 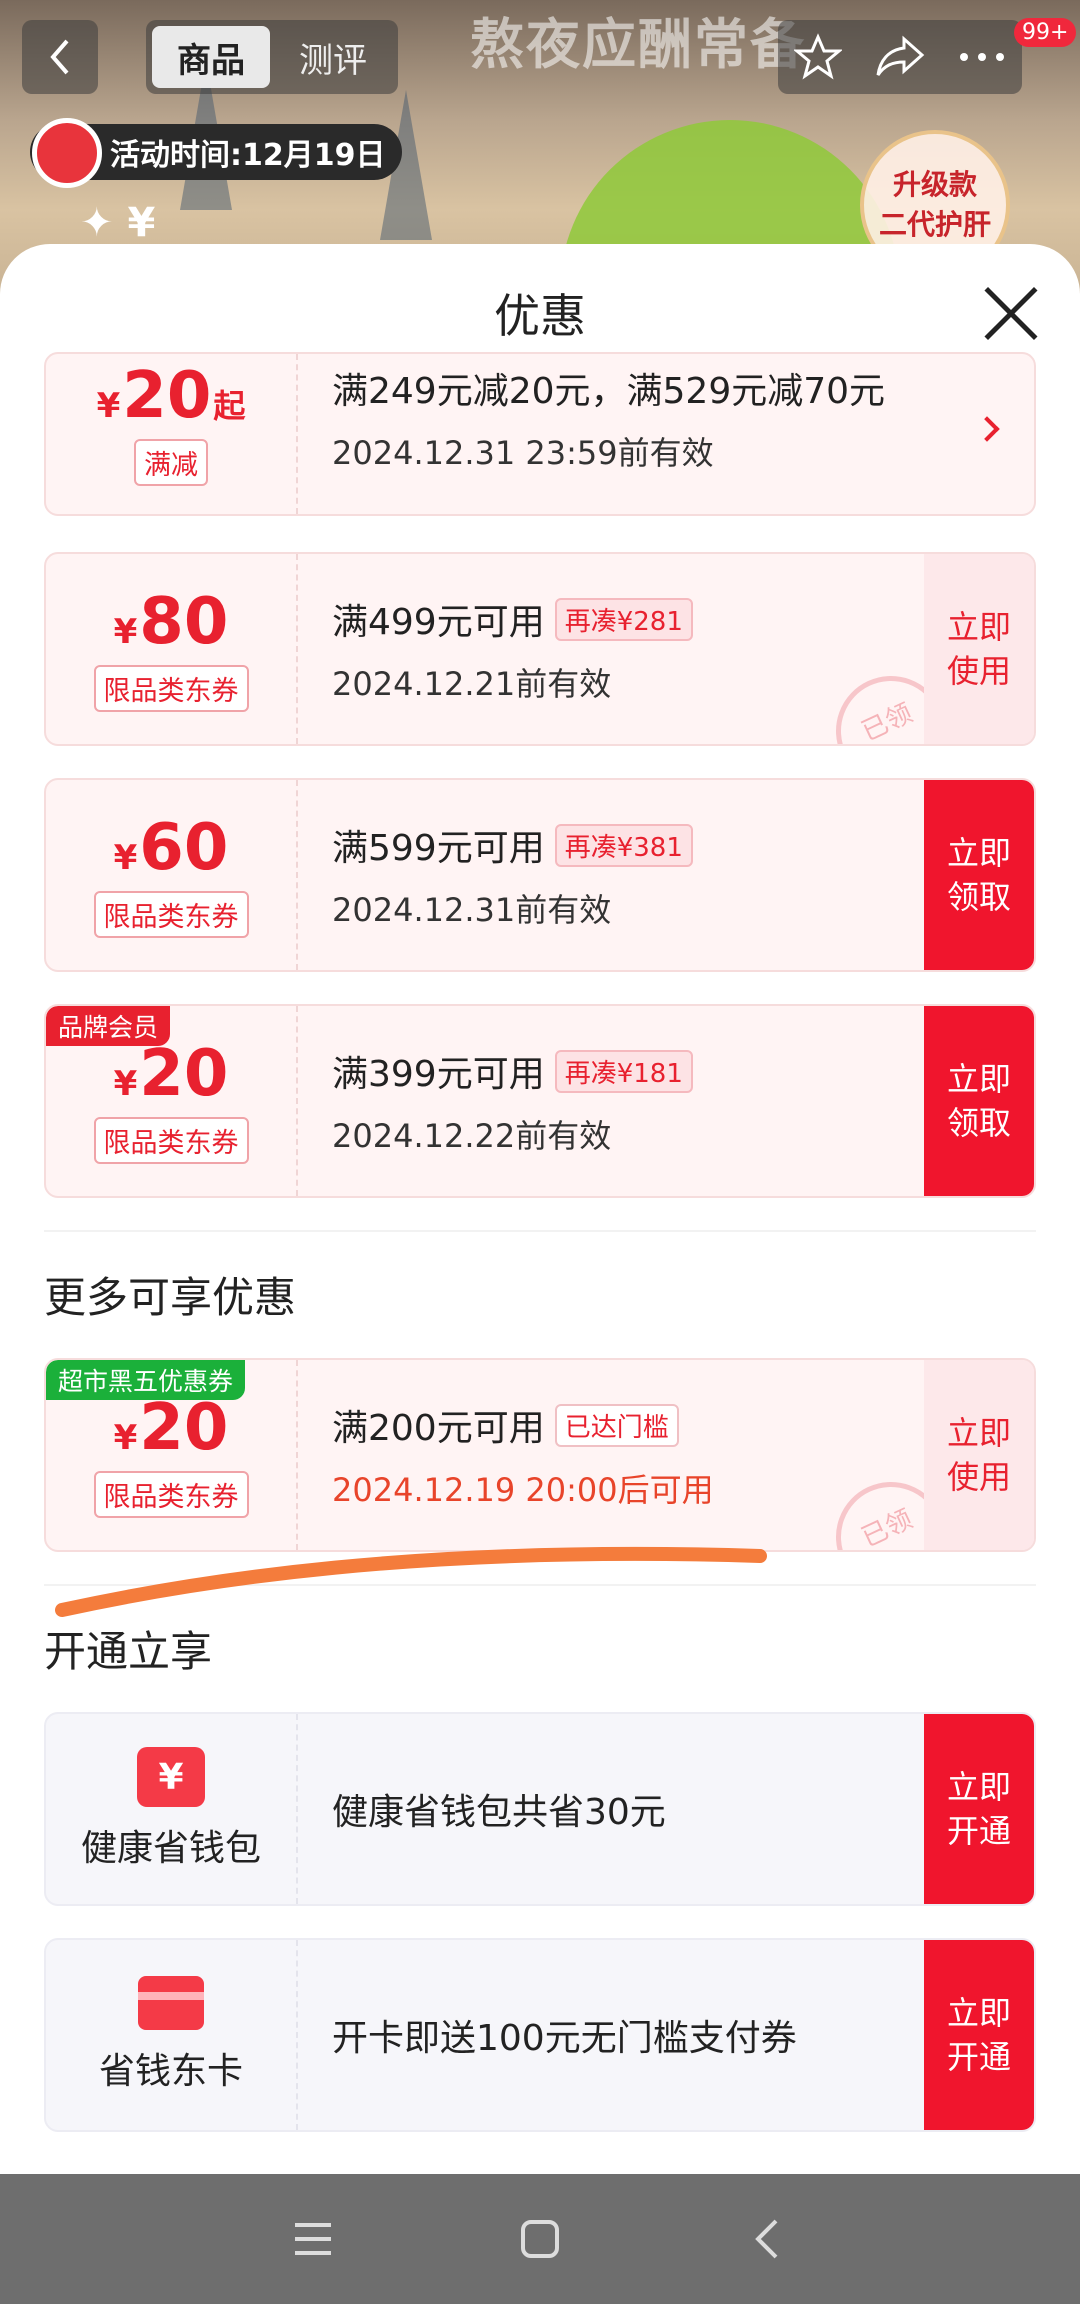 I want to click on coupon-condition: 满499元可用, so click(x=438, y=622).